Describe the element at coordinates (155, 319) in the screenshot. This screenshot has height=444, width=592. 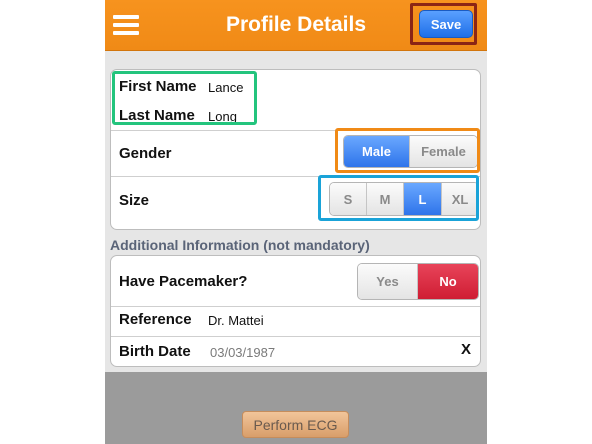
I see `reference-label: Reference` at that location.